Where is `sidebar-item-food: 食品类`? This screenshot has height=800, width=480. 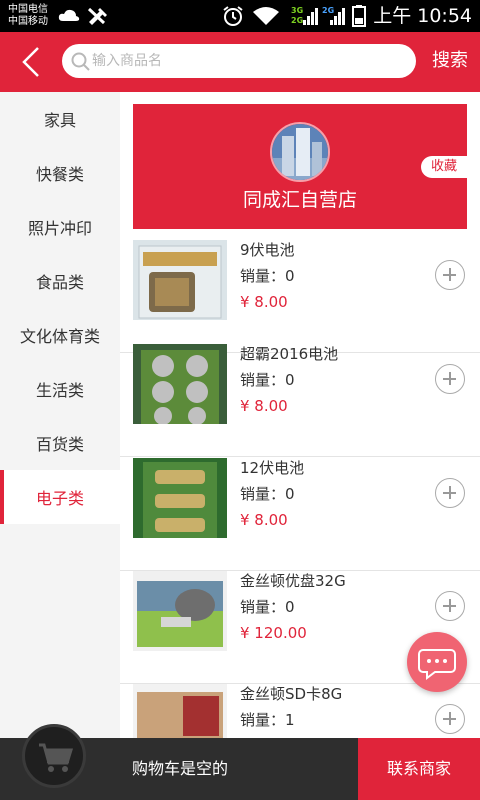
sidebar-item-food: 食品类 is located at coordinates (60, 281).